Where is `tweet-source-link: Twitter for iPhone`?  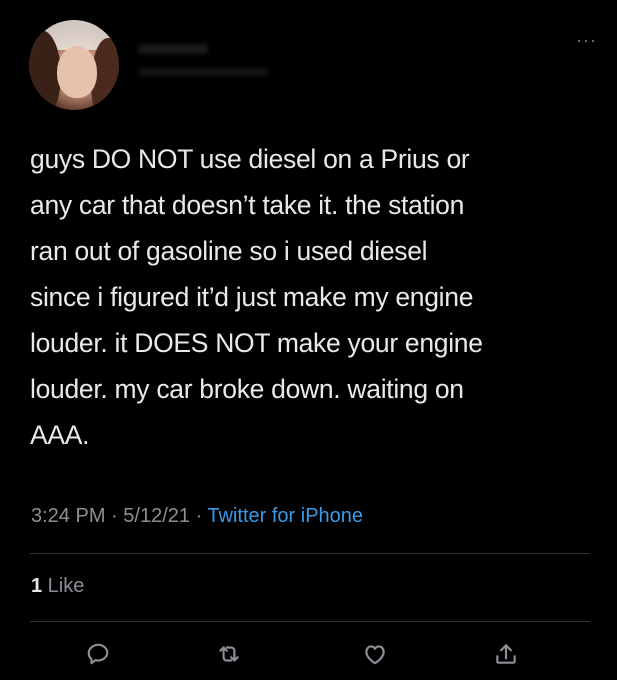
tweet-source-link: Twitter for iPhone is located at coordinates (285, 516).